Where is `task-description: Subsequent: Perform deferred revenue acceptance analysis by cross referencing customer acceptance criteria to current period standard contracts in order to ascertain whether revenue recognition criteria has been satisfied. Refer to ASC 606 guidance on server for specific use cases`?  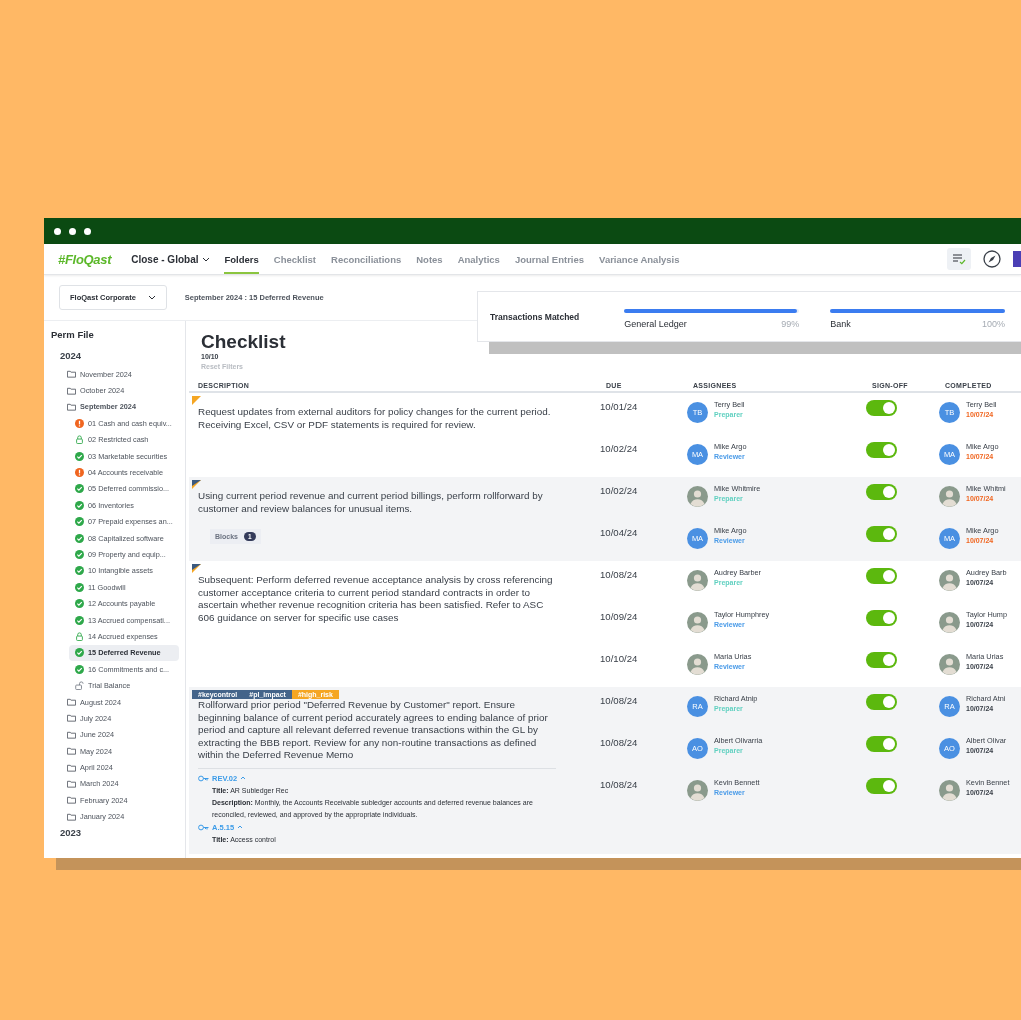
task-description: Subsequent: Perform deferred revenue acceptance analysis by cross referencing customer acceptance criteria to current period standard contracts in order to ascertain whether revenue recognition criteria has been satisfied. Refer to ASC 606 guidance on server for specific use cases is located at coordinates (375, 599).